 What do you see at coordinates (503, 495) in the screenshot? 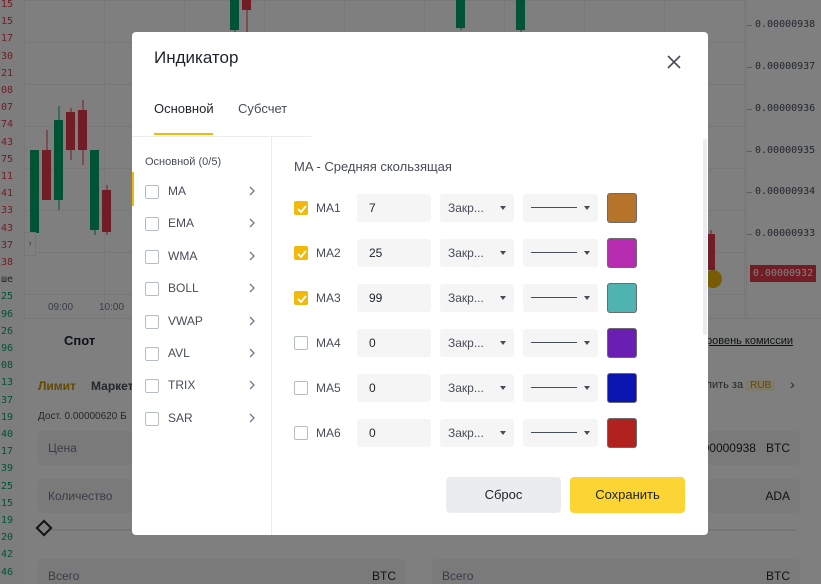
I see `reset-button: Сброс` at bounding box center [503, 495].